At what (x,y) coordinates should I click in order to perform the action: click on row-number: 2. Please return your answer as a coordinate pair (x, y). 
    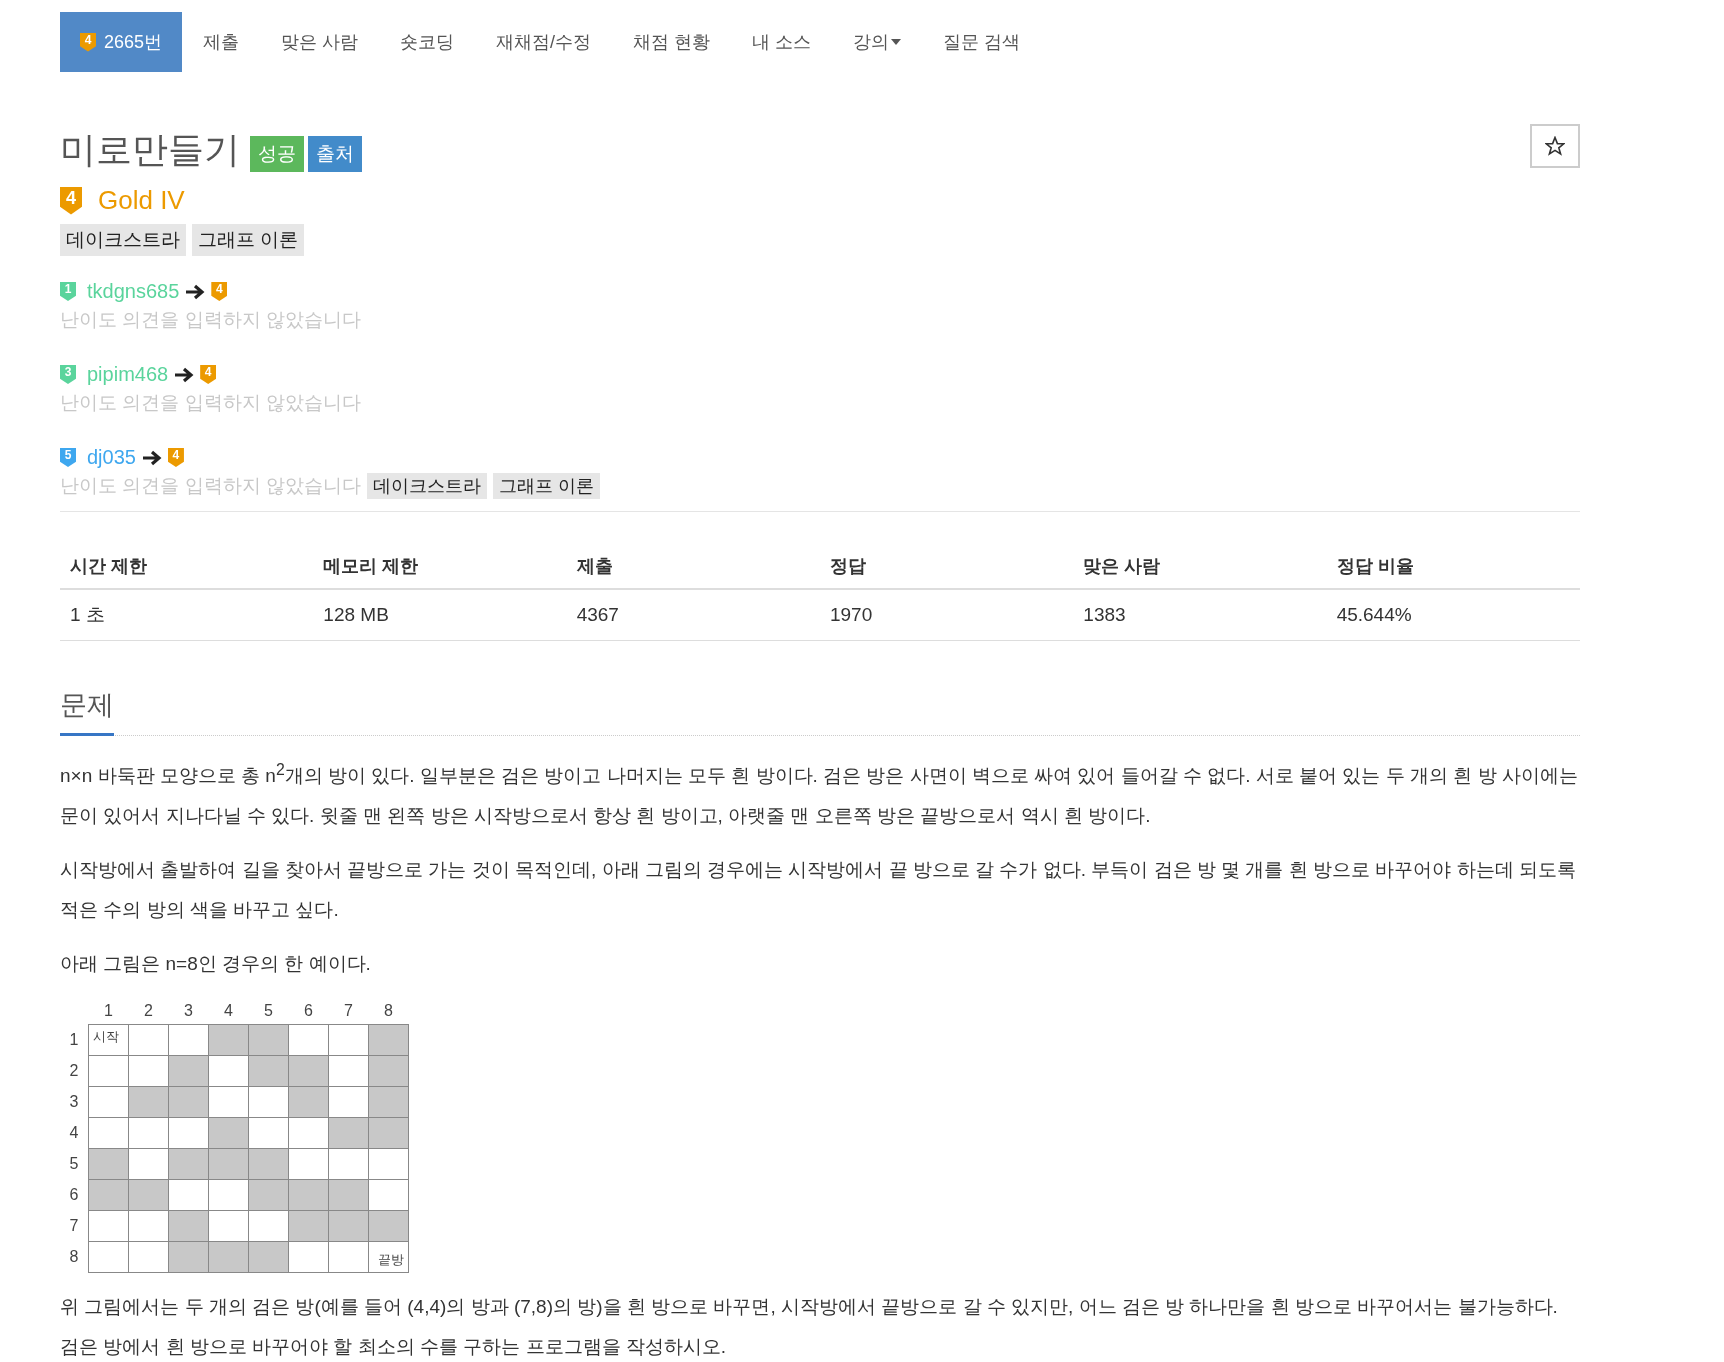
    Looking at the image, I should click on (74, 1071).